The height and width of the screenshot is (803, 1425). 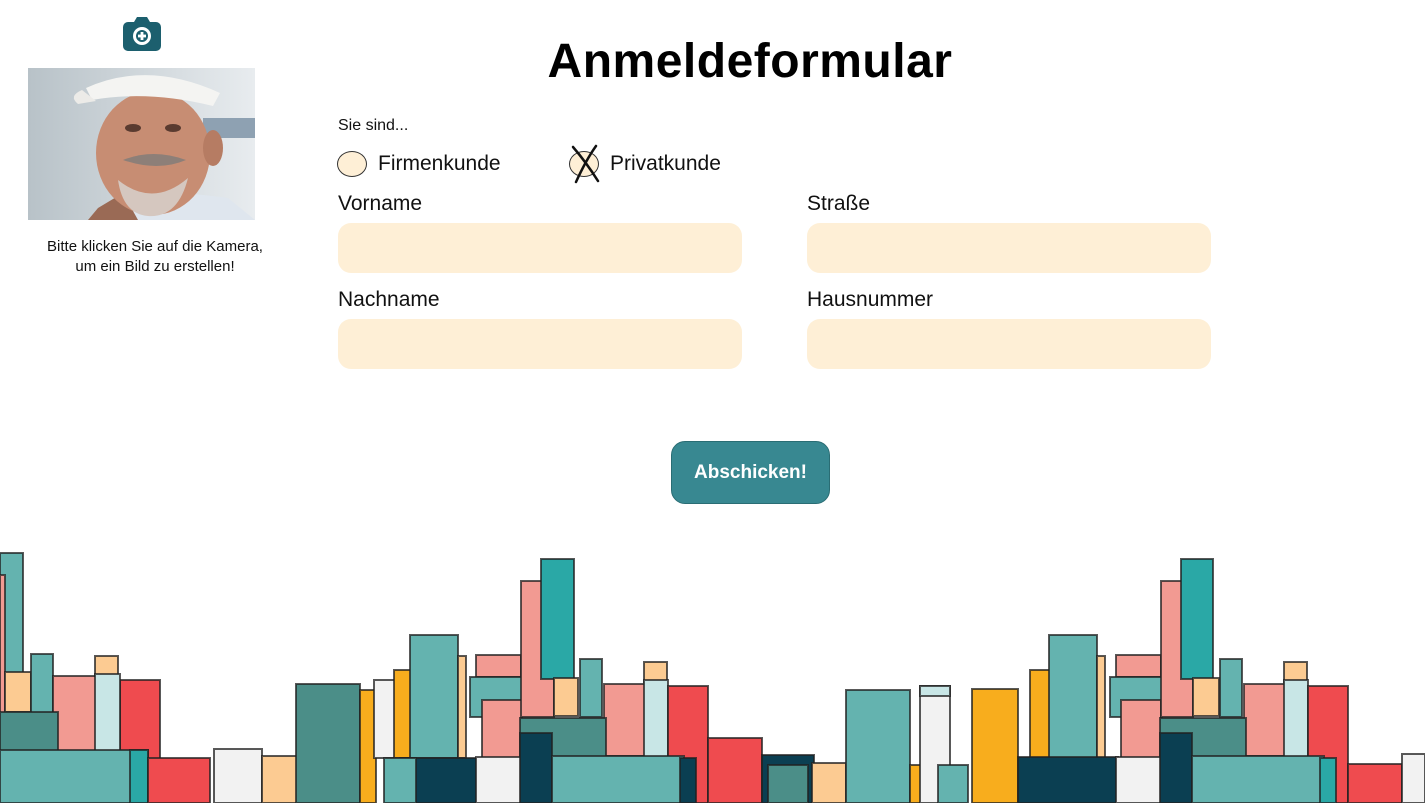 What do you see at coordinates (389, 299) in the screenshot?
I see `nachname-label: Nachname` at bounding box center [389, 299].